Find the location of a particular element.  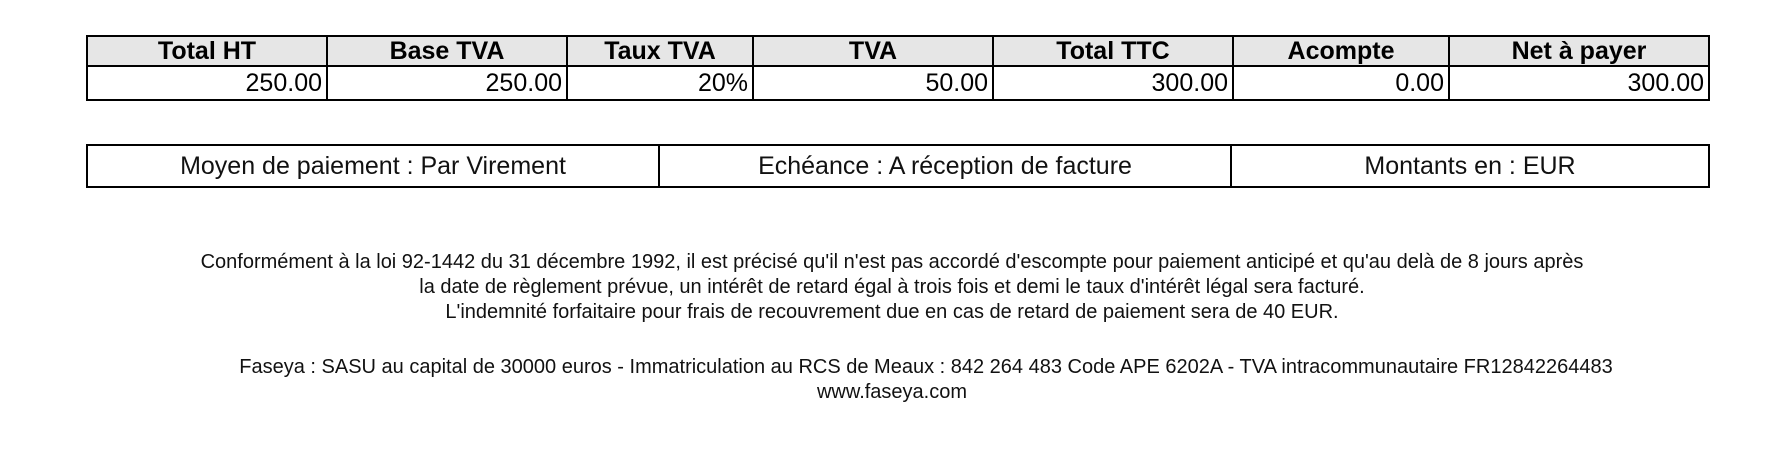

value-acompte: 0.00 is located at coordinates (1341, 83).